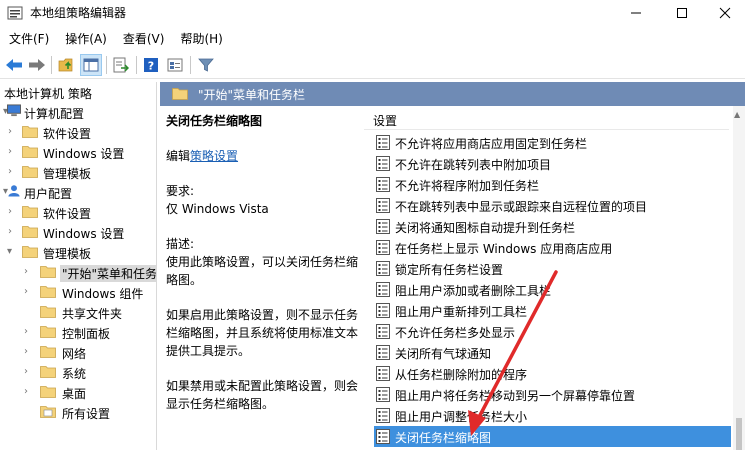 This screenshot has width=745, height=450. What do you see at coordinates (78, 112) in the screenshot?
I see `tree-computer-config: ▾ 计算机配置` at bounding box center [78, 112].